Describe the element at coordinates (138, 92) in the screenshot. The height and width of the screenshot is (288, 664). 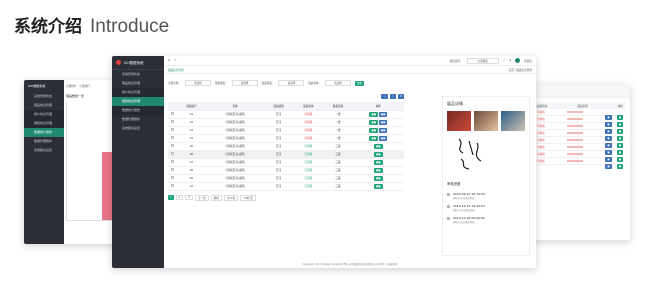
I see `main-item-2: 用户信息管理` at that location.